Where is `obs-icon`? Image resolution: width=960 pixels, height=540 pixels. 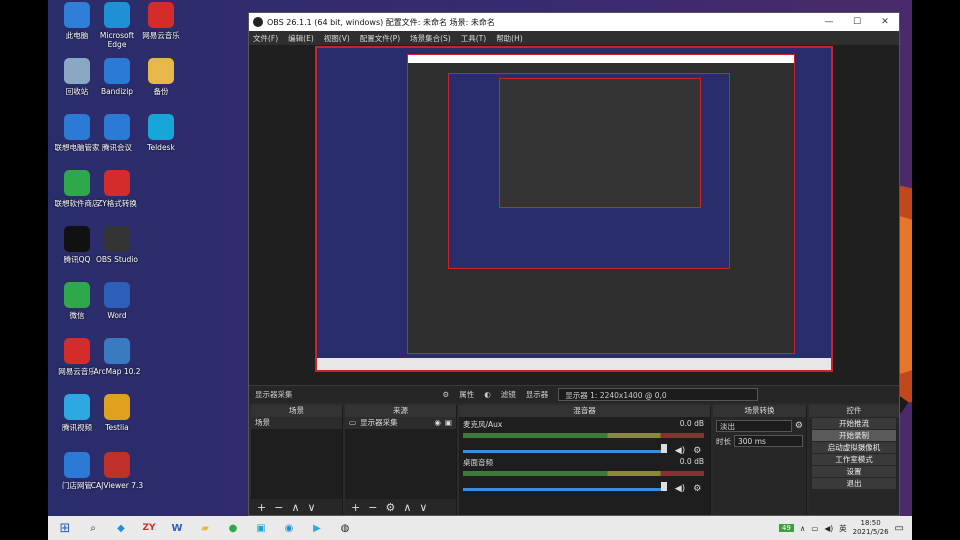
obs-icon is located at coordinates (258, 22).